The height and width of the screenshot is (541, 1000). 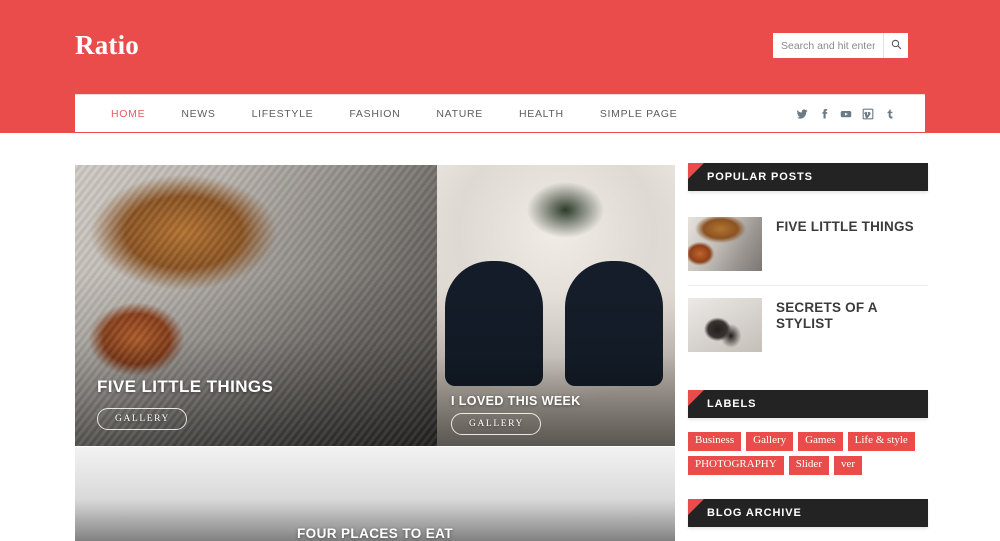 I want to click on popular-post-item: FIVE LITTLE THINGS, so click(x=808, y=245).